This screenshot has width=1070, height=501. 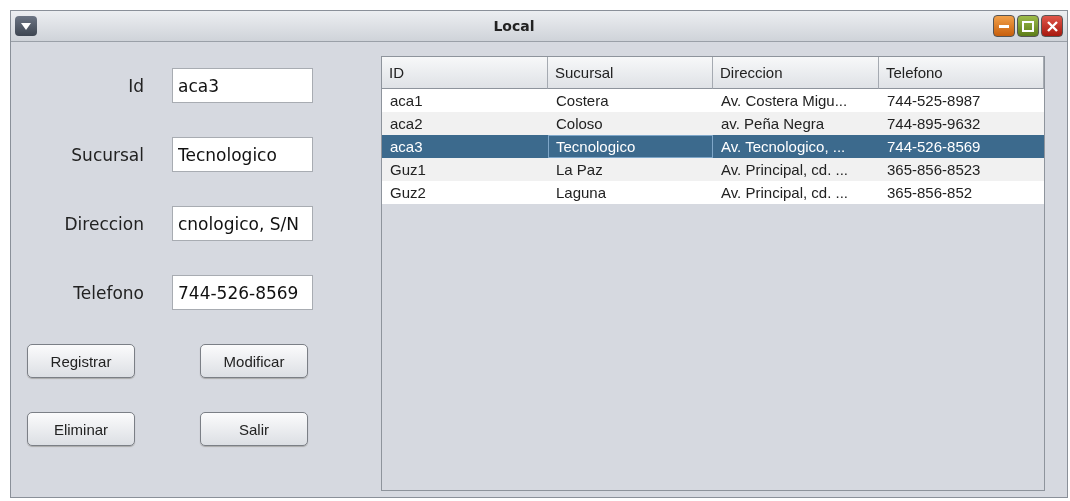 What do you see at coordinates (108, 292) in the screenshot?
I see `field-label: Telefono` at bounding box center [108, 292].